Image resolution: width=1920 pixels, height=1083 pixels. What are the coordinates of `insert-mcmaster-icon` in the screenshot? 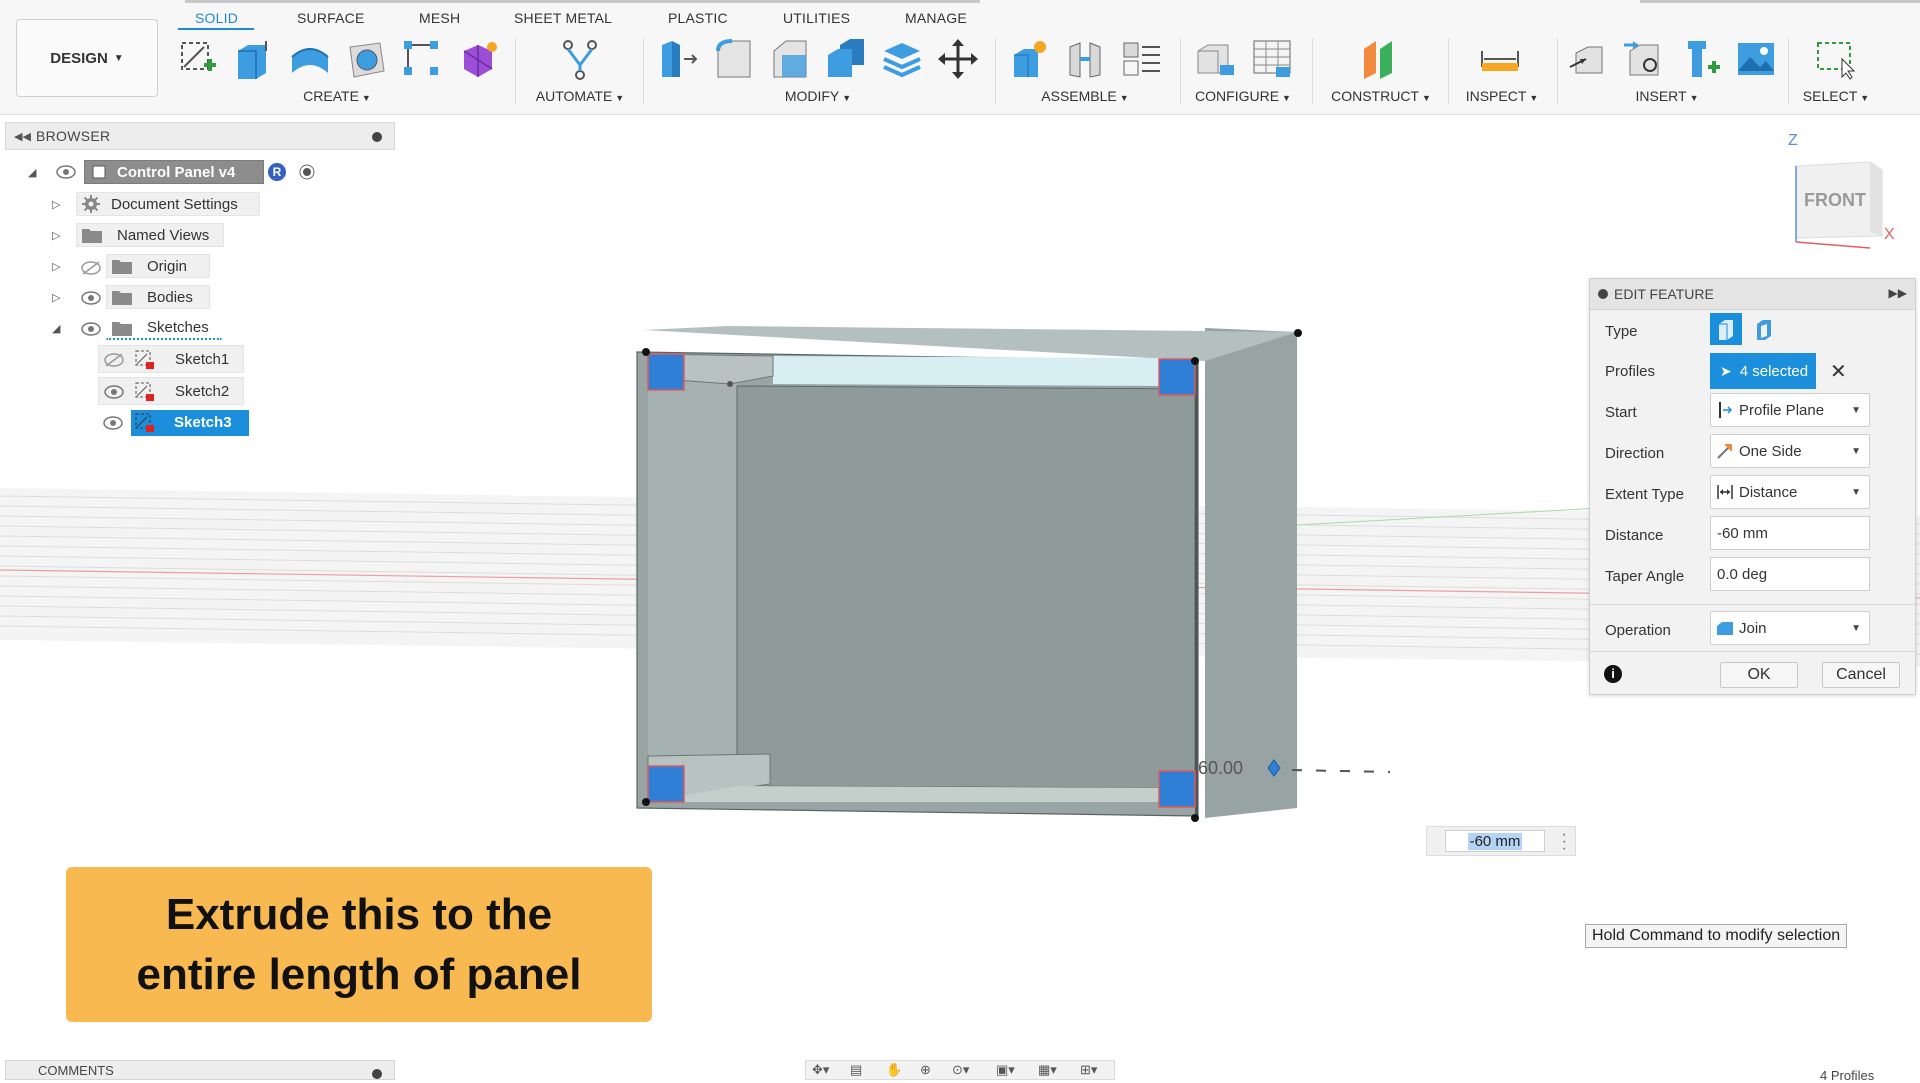 It's located at (1644, 59).